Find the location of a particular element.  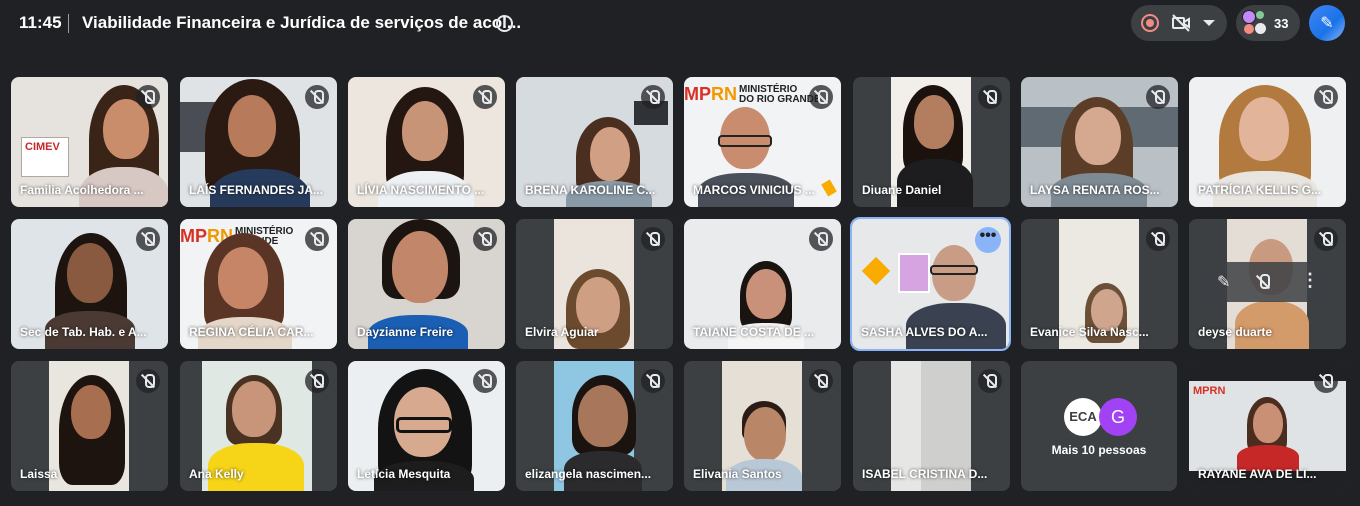

more-participants-tile: ECA G Mais 10 pessoas is located at coordinates (1099, 426).